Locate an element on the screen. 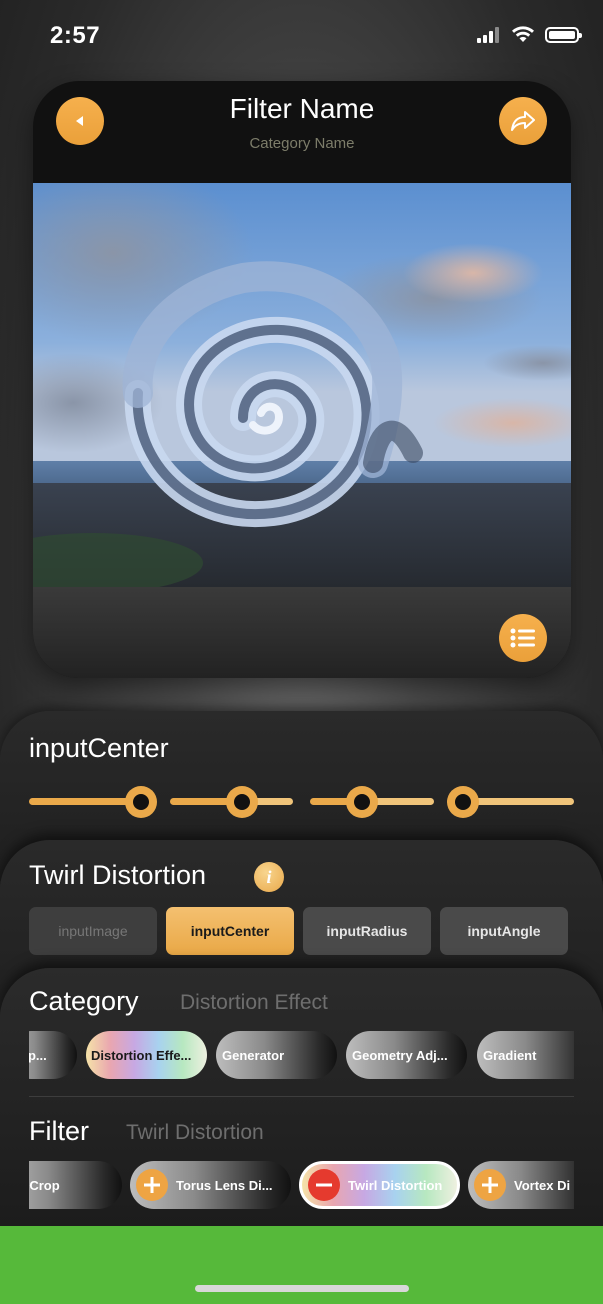 The height and width of the screenshot is (1304, 603). chip-label: Generator is located at coordinates (253, 1055).